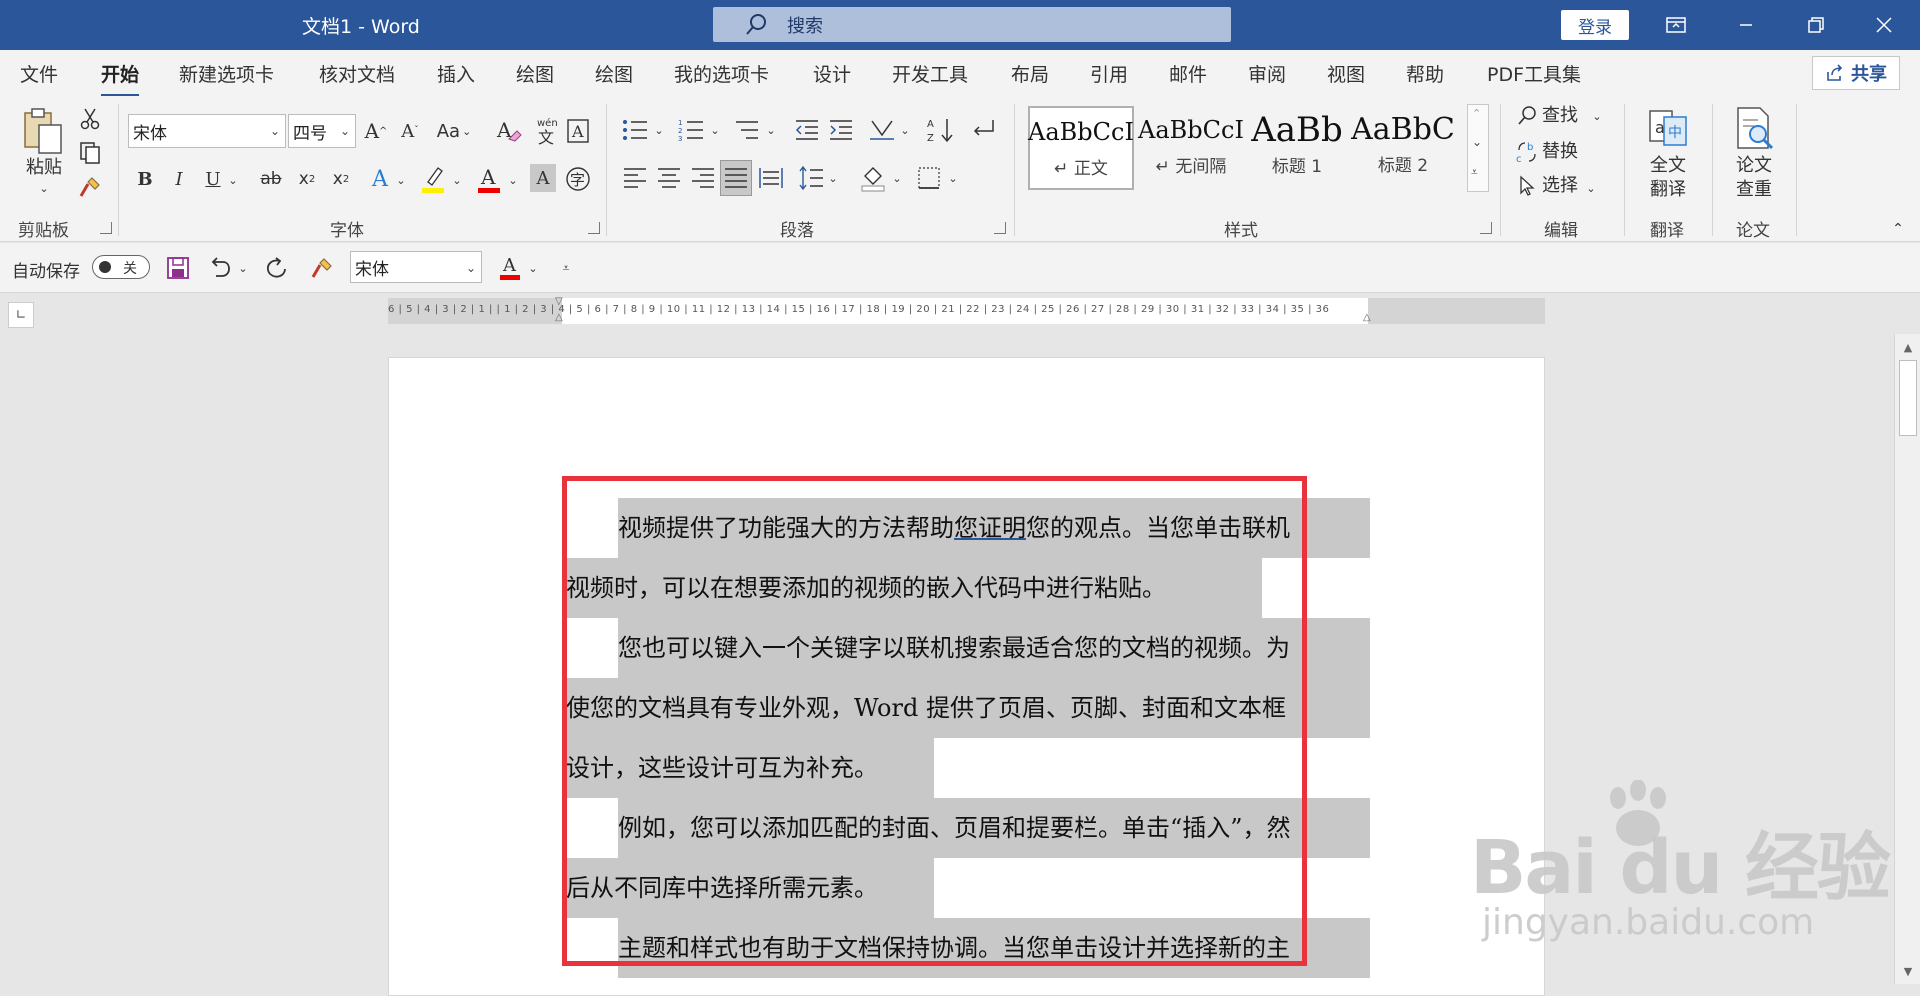  I want to click on bullets-icon, so click(635, 130).